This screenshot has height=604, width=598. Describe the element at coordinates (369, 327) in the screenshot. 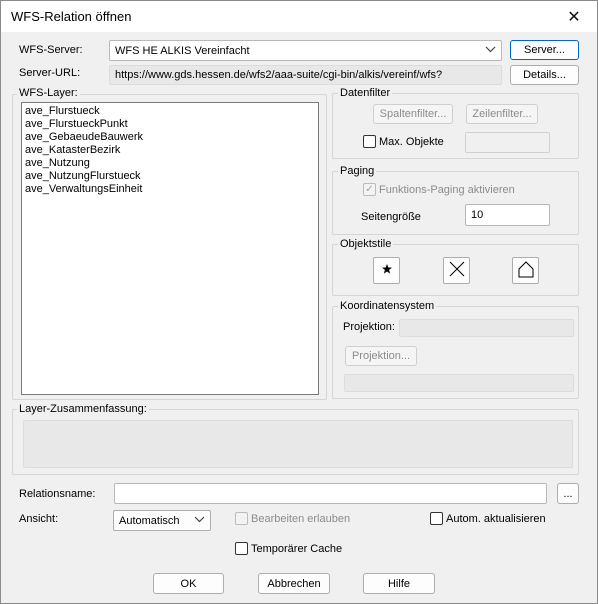

I see `projektion-label: Projektion:` at that location.